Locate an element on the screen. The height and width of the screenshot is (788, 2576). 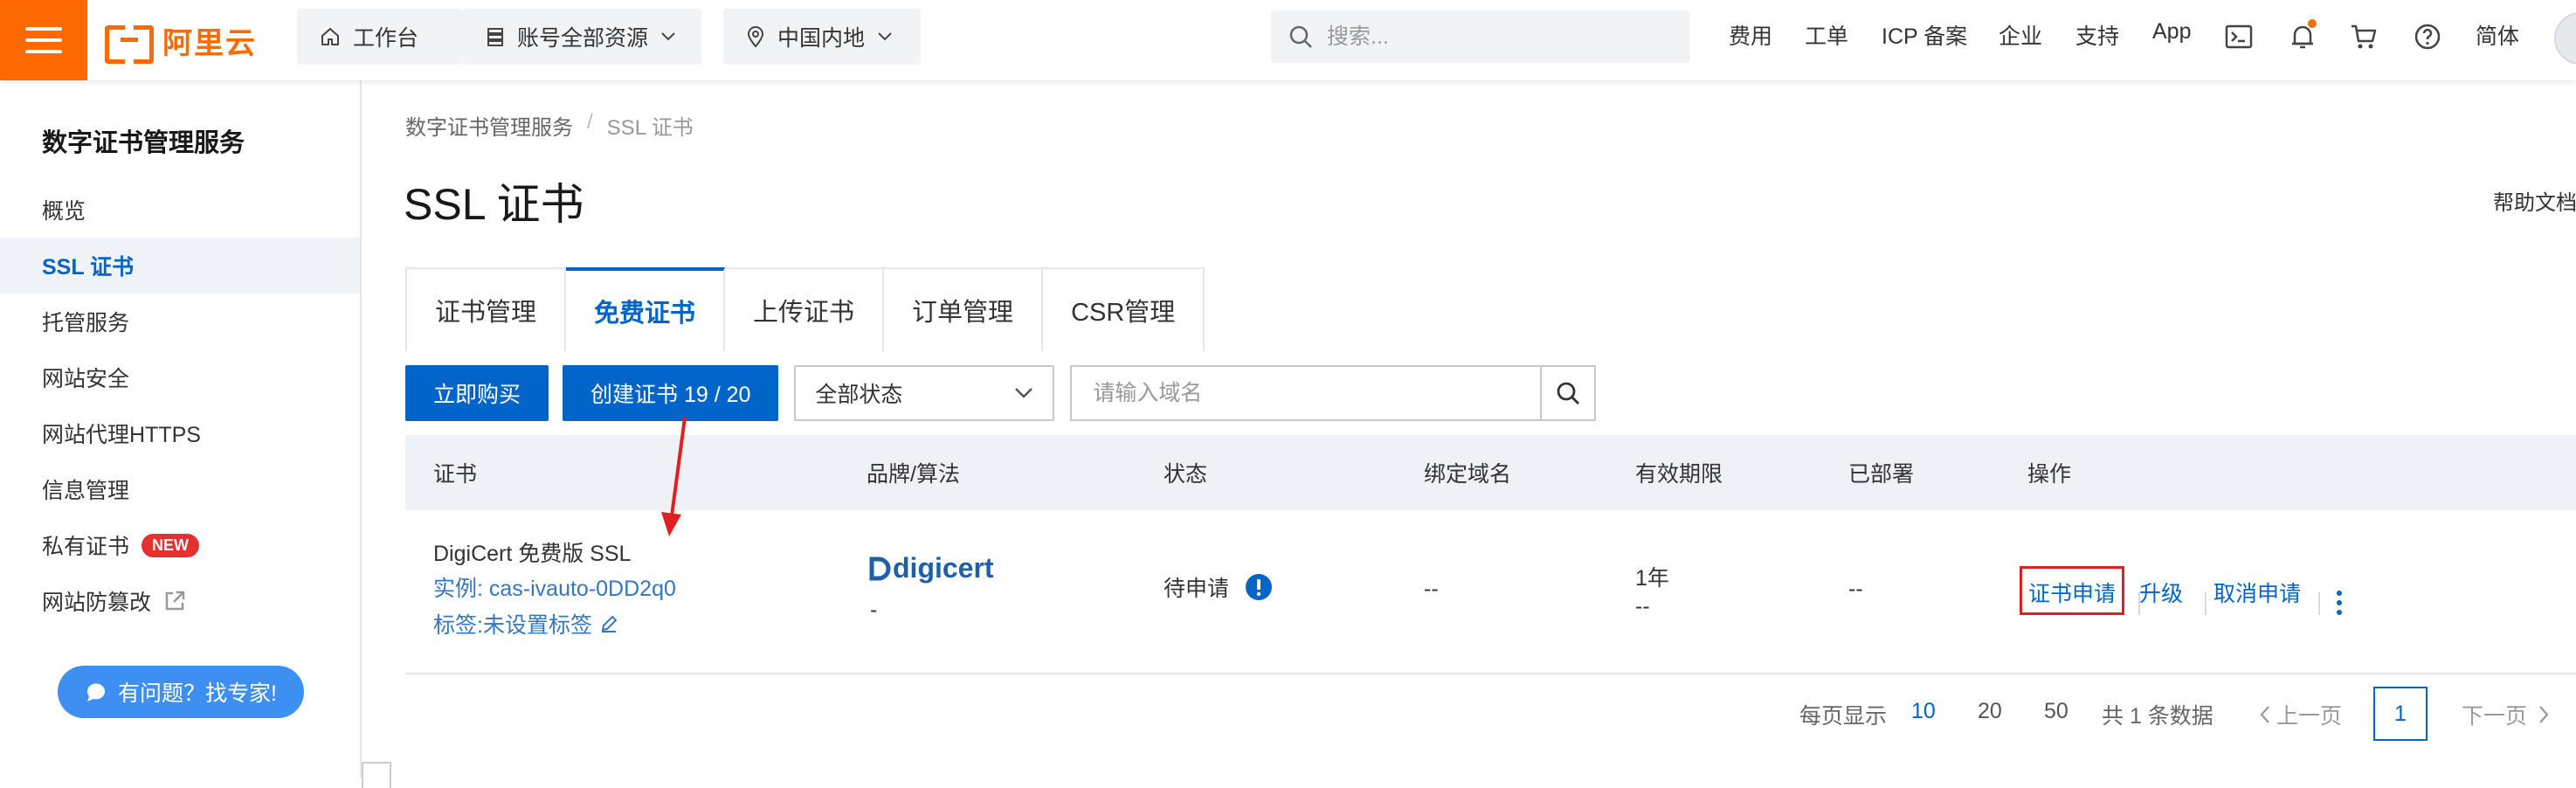
sidebar-item-managed-service: 托管服务 is located at coordinates (180, 321).